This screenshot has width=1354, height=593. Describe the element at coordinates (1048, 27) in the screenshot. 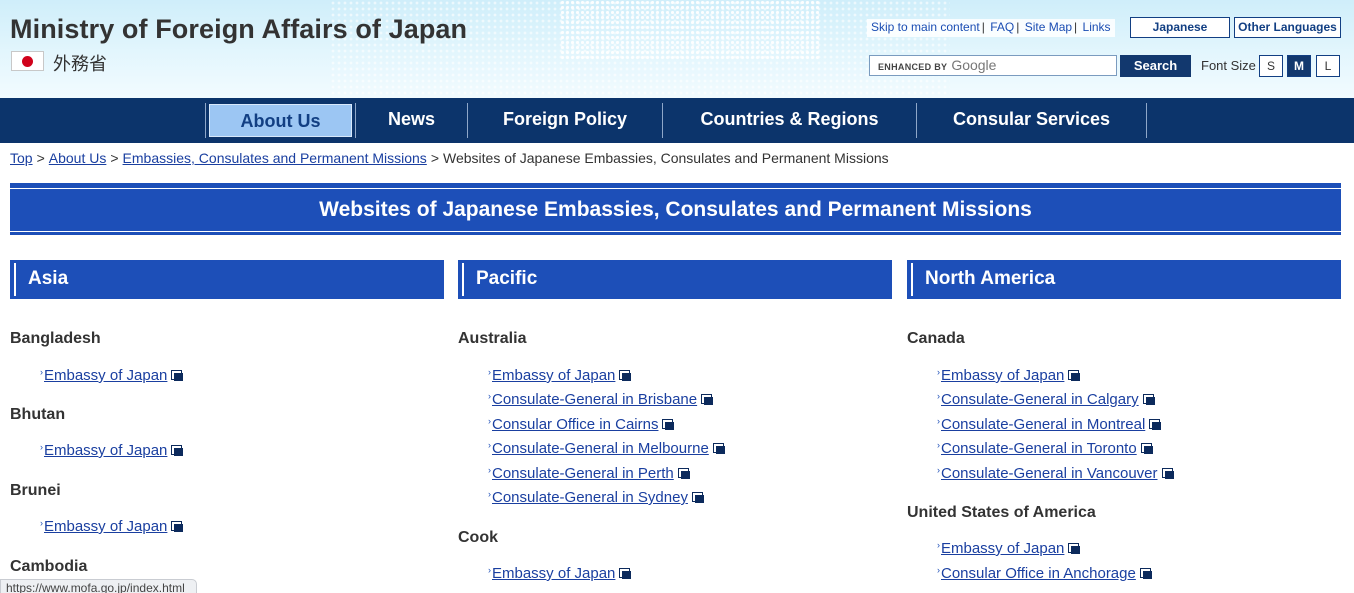

I see `site-map-link: Site Map` at that location.